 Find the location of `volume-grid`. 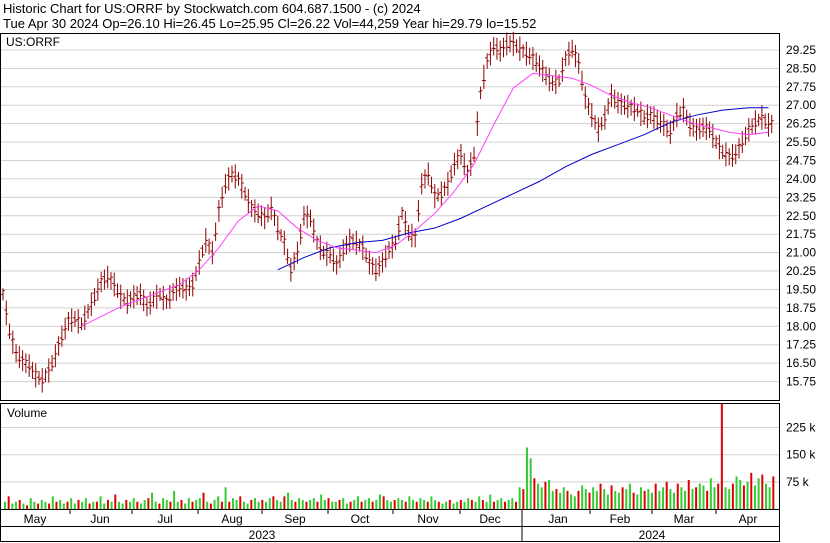

volume-grid is located at coordinates (390, 455).